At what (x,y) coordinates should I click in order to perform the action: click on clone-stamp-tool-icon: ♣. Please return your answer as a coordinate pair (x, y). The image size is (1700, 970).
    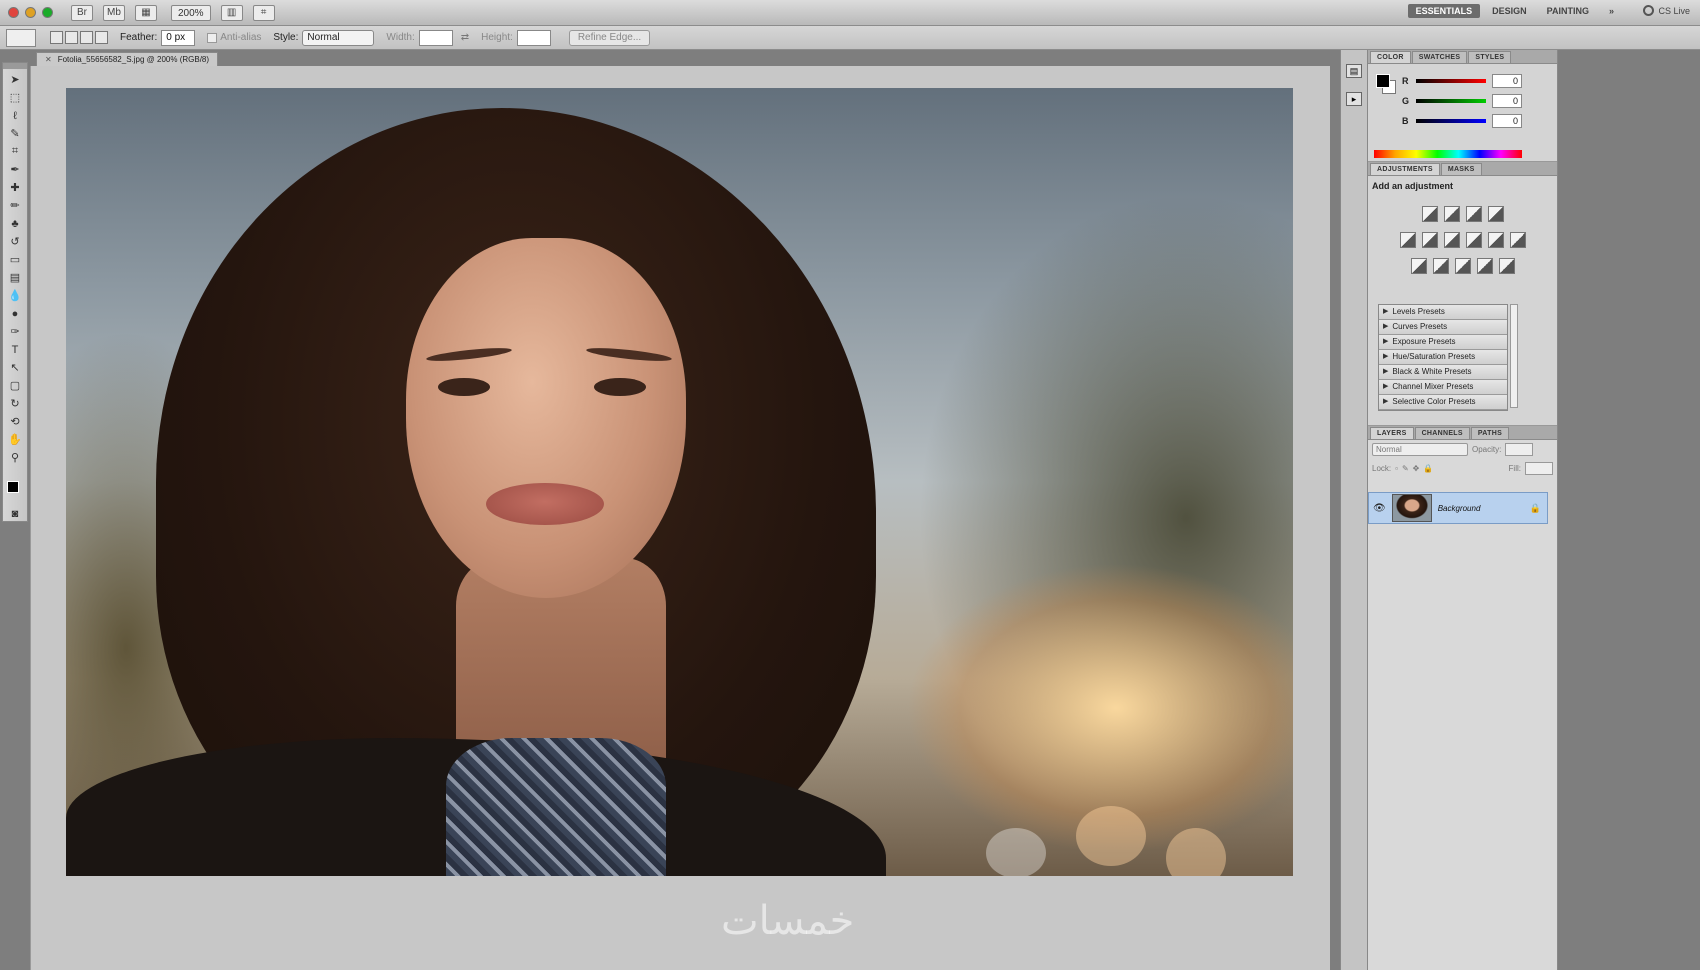
    Looking at the image, I should click on (15, 223).